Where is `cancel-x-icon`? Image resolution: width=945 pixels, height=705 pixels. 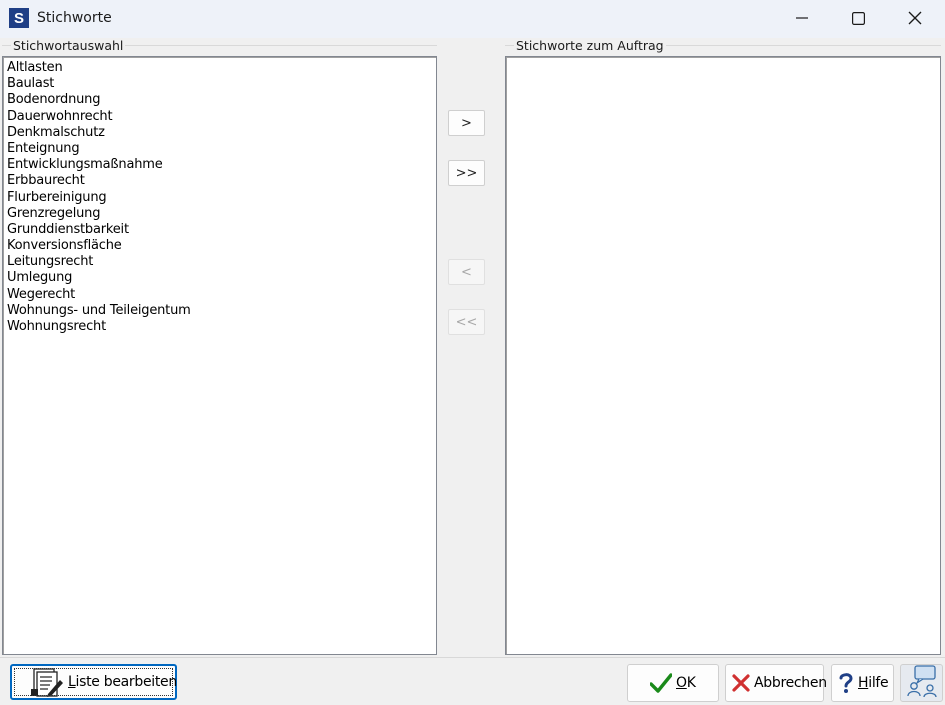
cancel-x-icon is located at coordinates (741, 683).